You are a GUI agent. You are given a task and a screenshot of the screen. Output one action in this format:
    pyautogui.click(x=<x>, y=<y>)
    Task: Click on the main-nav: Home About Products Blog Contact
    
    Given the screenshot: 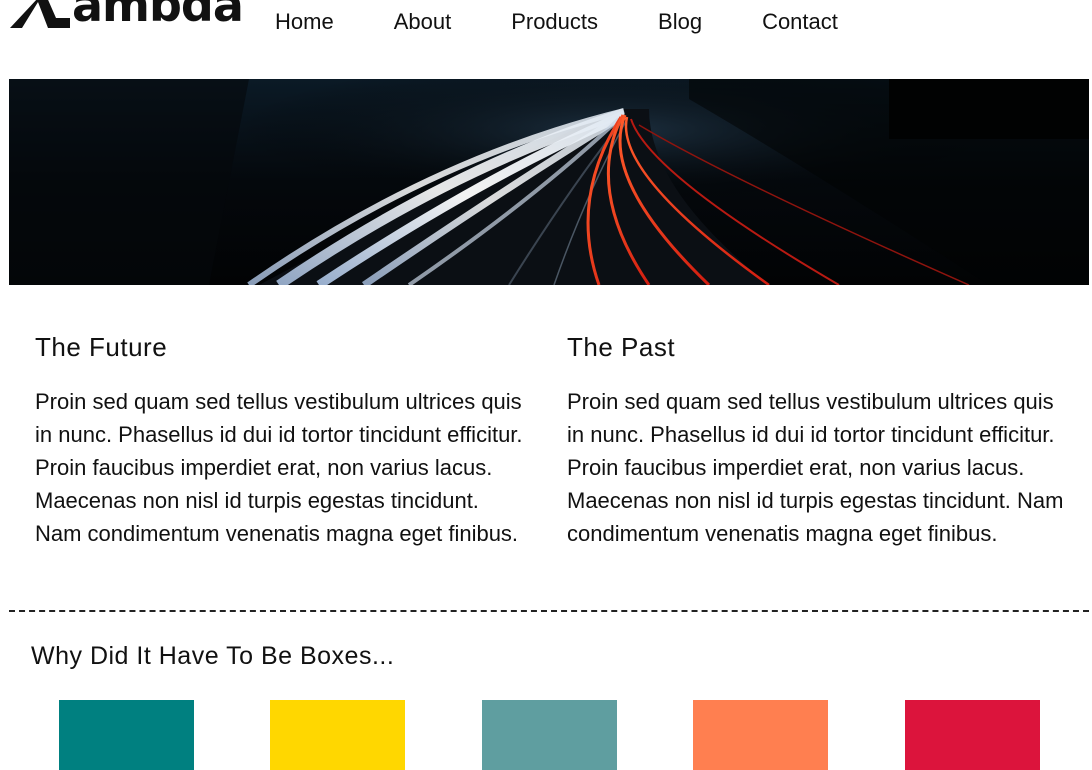 What is the action you would take?
    pyautogui.click(x=586, y=22)
    